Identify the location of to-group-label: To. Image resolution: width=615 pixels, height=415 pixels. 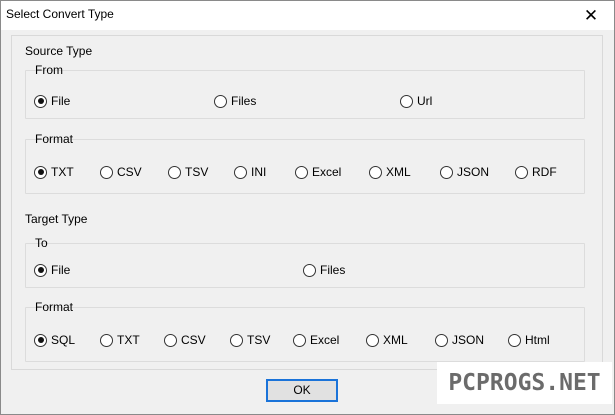
(41, 243).